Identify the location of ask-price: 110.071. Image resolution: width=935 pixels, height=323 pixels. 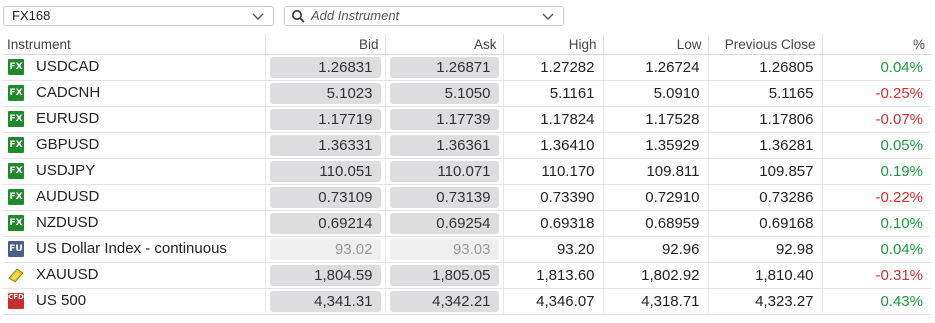
(444, 171).